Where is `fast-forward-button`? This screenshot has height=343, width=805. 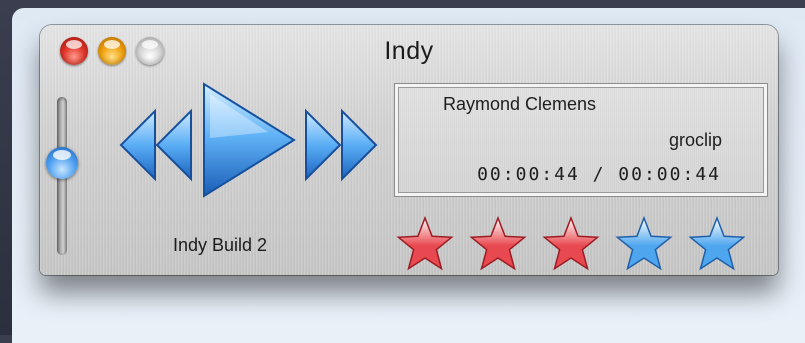 fast-forward-button is located at coordinates (341, 145).